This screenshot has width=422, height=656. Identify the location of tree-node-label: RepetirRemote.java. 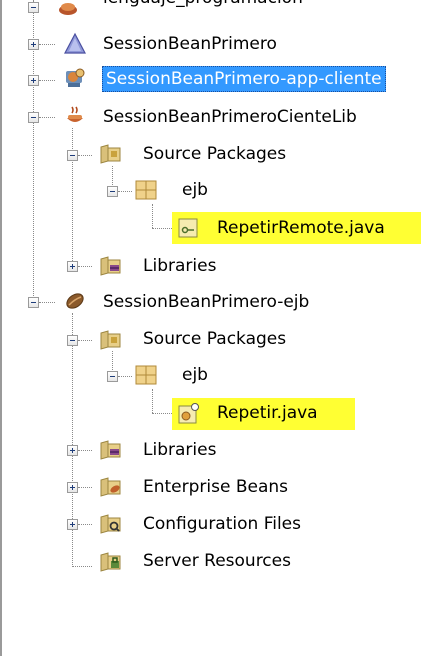
(301, 228).